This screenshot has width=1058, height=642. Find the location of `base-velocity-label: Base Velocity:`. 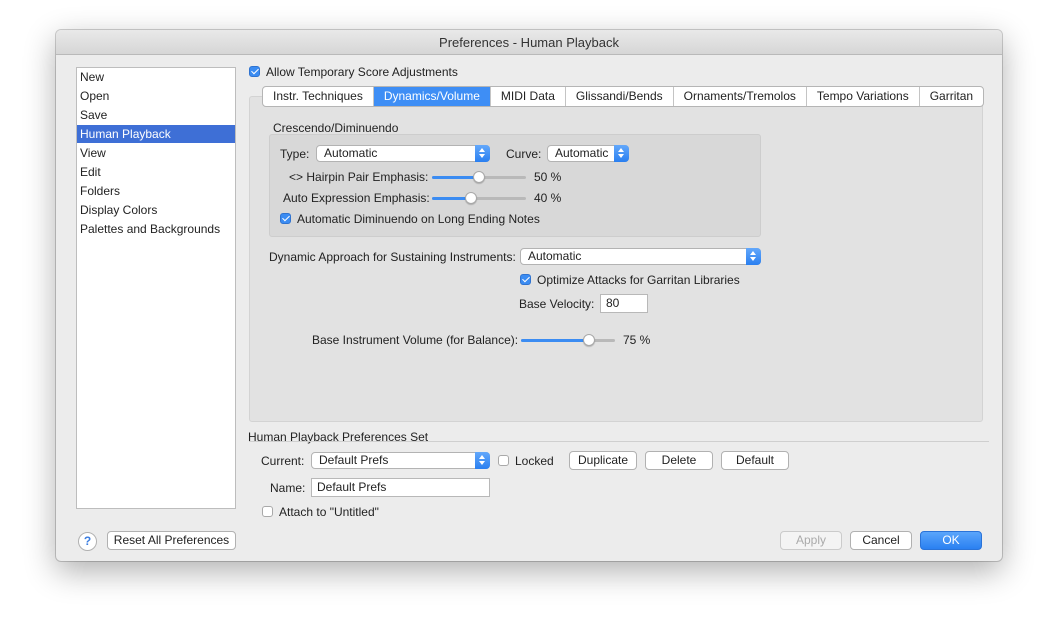

base-velocity-label: Base Velocity: is located at coordinates (557, 304).